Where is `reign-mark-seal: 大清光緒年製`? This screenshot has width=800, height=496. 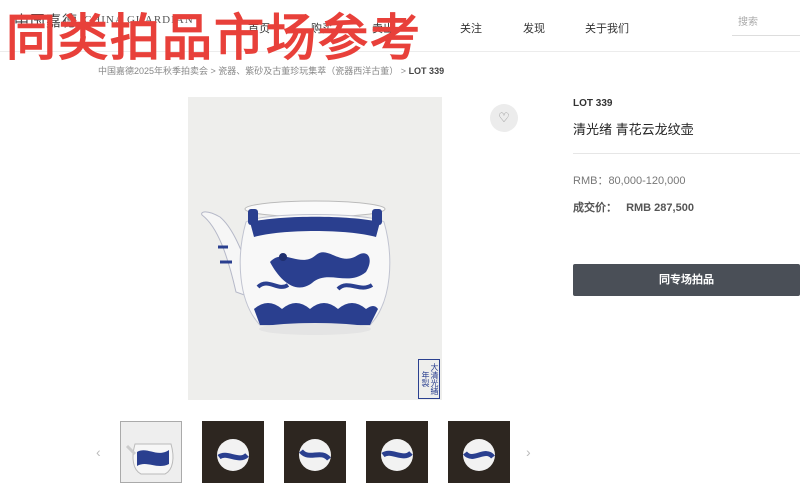 reign-mark-seal: 大清光緒年製 is located at coordinates (429, 379).